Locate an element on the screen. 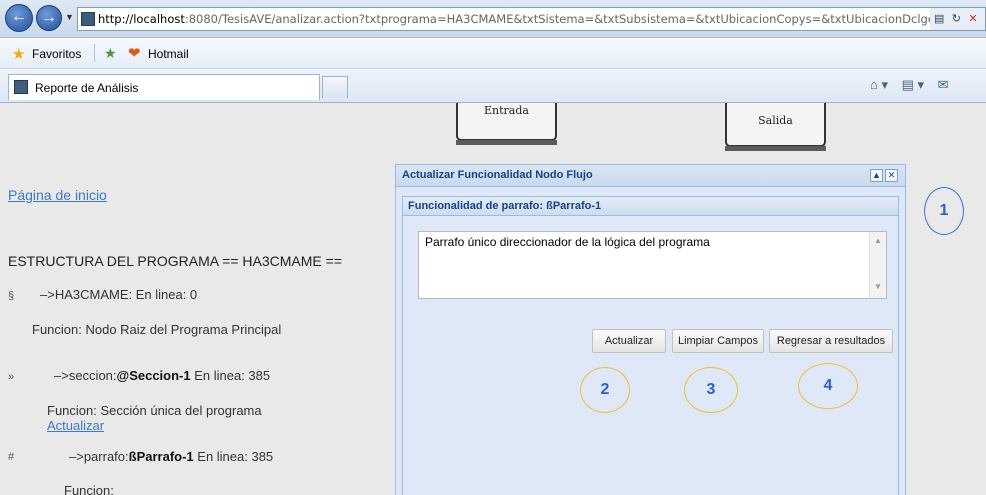 The height and width of the screenshot is (495, 986). feeds-icon: ▤ ▾ is located at coordinates (913, 84).